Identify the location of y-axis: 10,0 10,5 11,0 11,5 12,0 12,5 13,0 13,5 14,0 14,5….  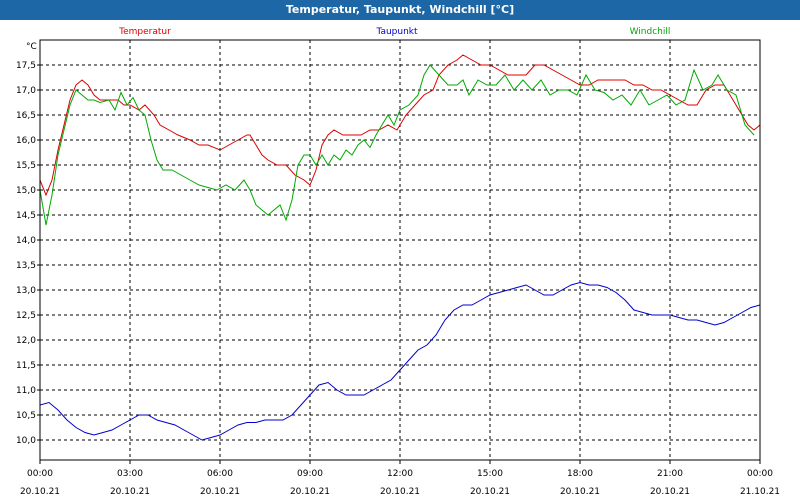
(28, 253).